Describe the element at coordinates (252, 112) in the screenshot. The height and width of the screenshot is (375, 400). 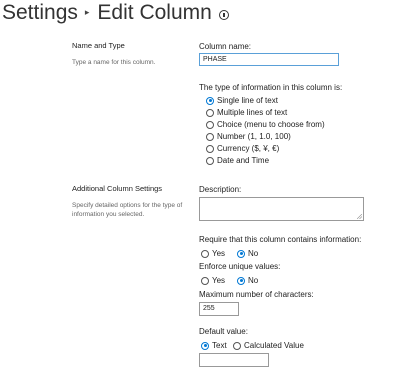
I see `type-option-label: Multiple lines of text` at that location.